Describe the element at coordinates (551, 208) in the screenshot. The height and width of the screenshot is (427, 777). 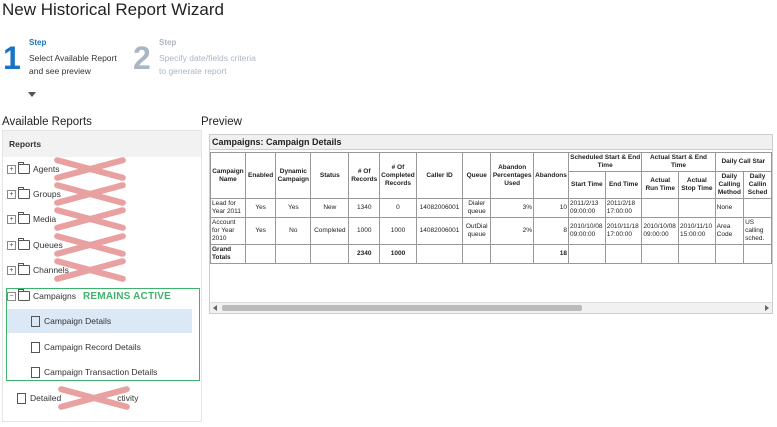
I see `table-cell: 10` at that location.